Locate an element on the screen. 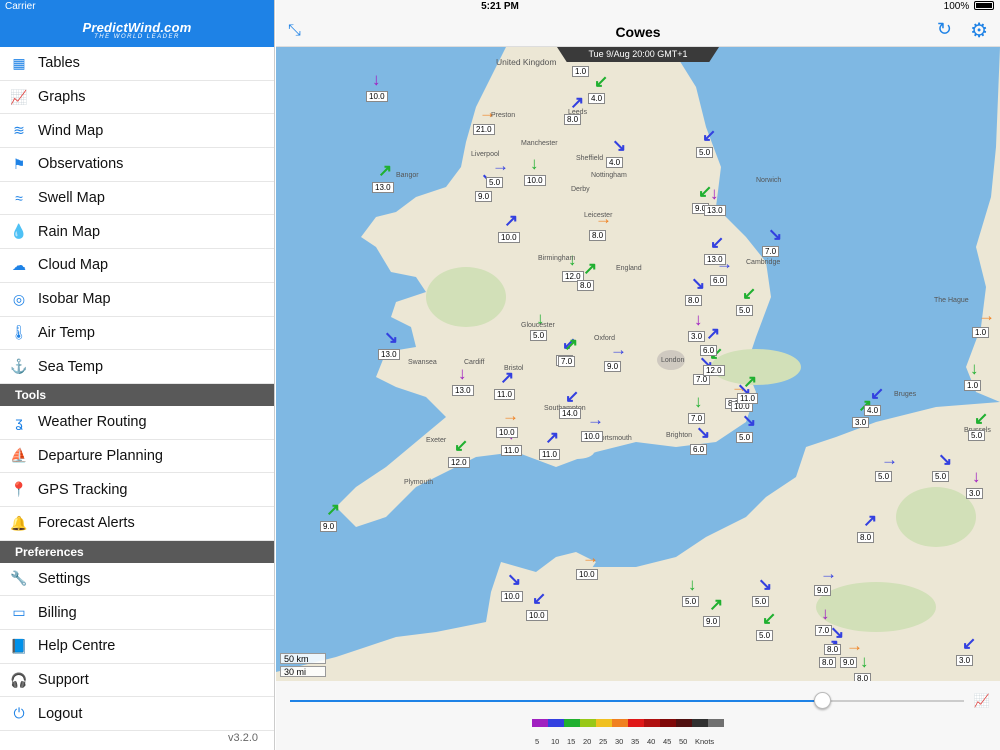 The image size is (1000, 750). rain-icon: 💧 is located at coordinates (19, 231).